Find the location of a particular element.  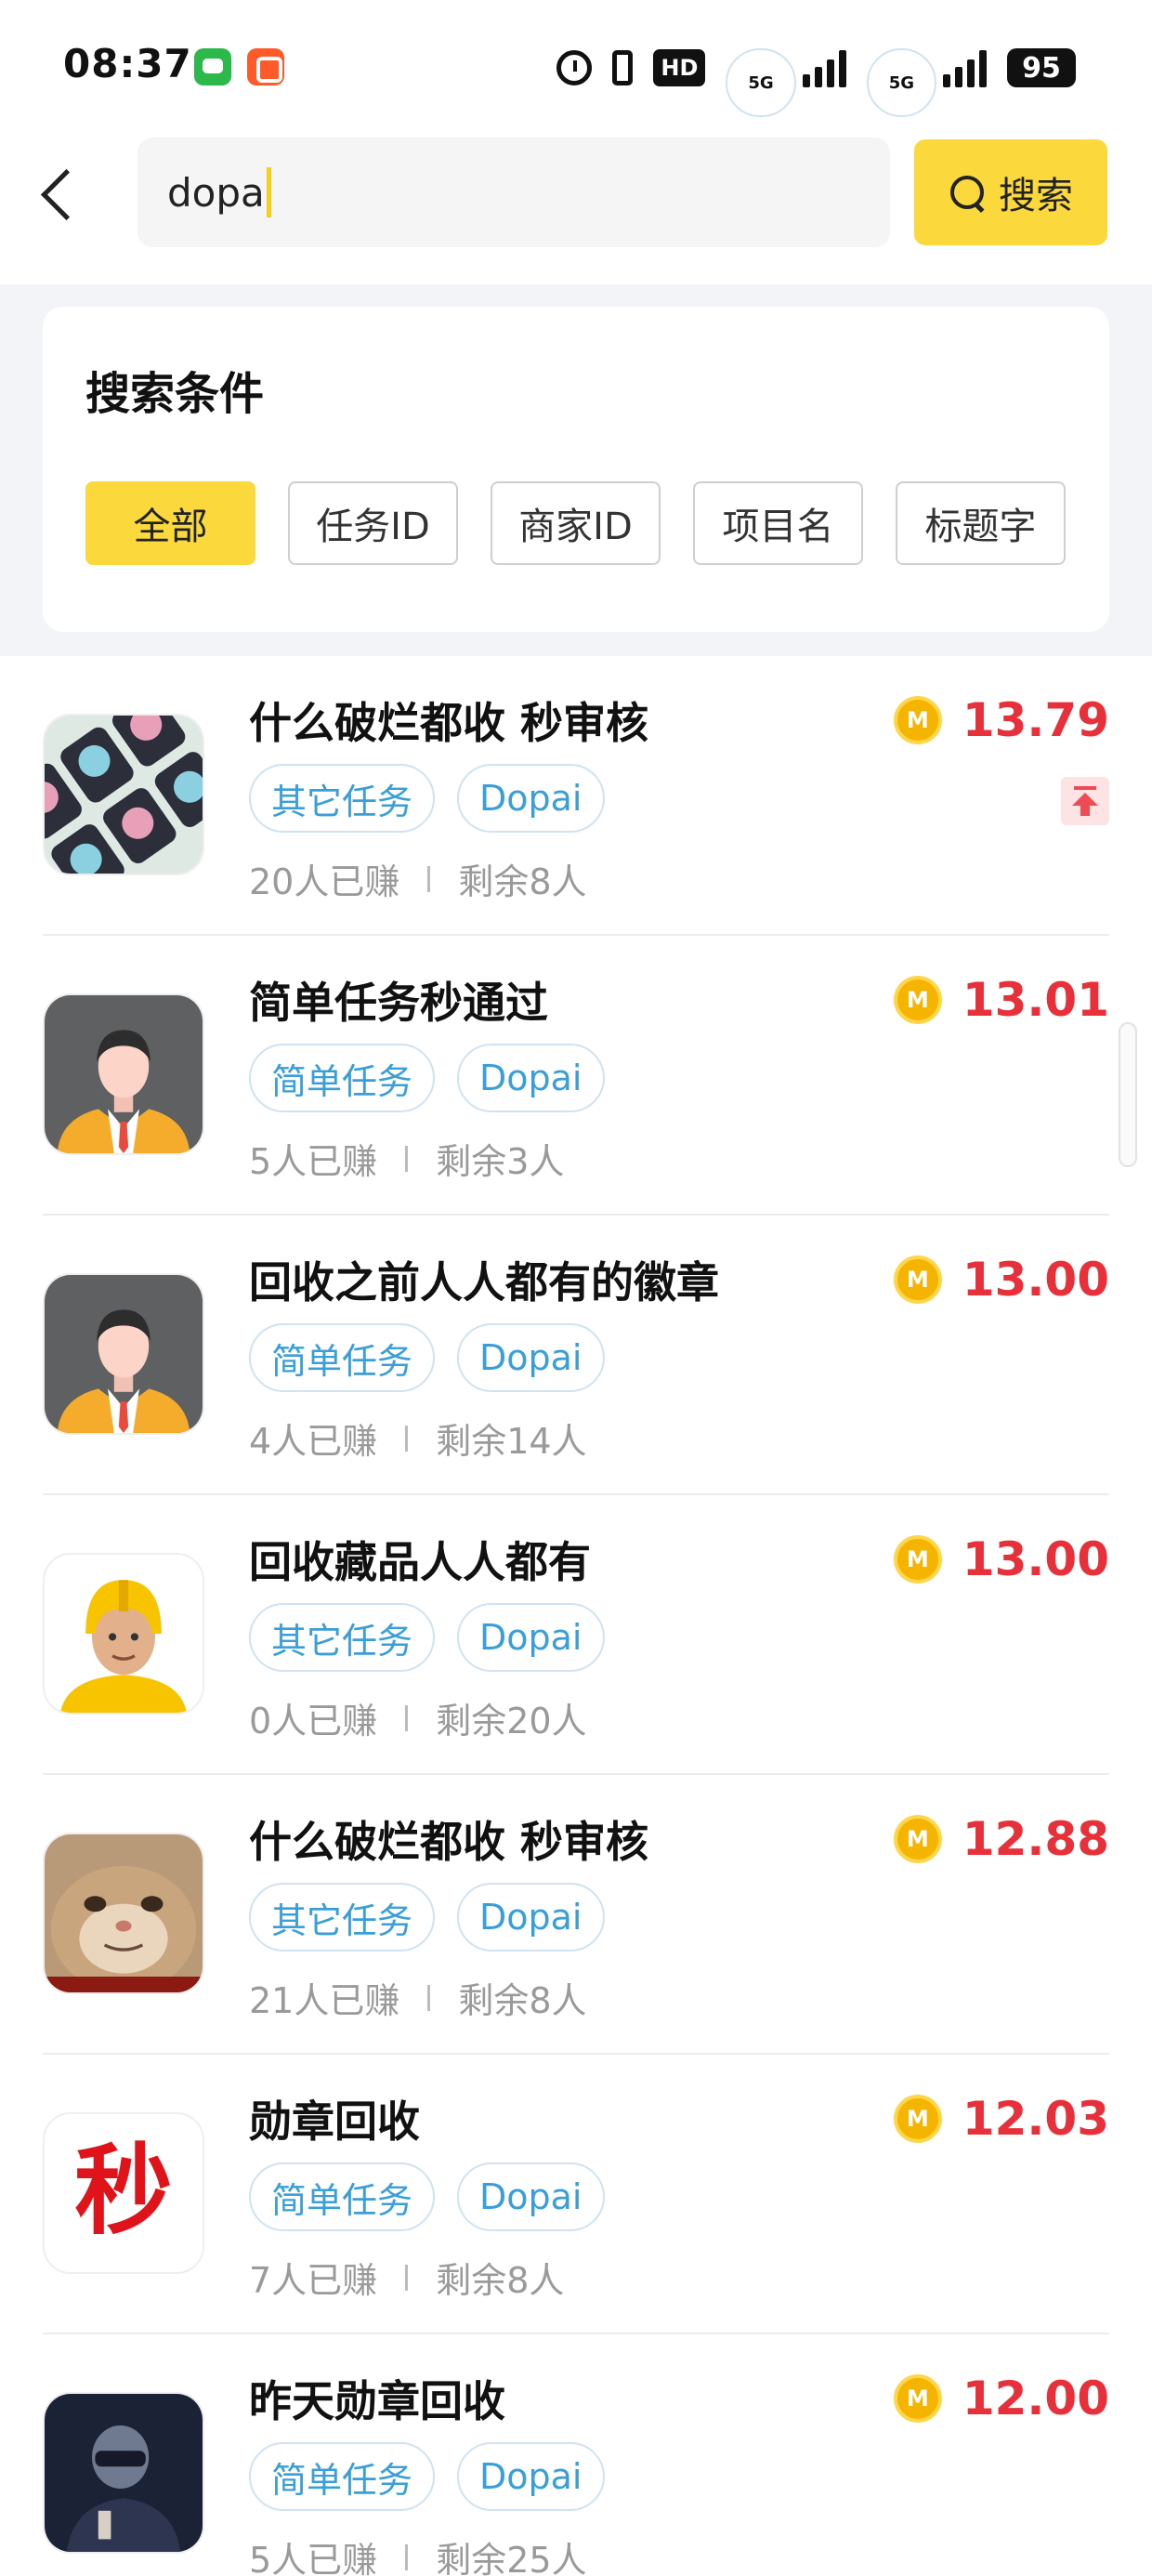

task-reward: M 12.03 is located at coordinates (1001, 2119).